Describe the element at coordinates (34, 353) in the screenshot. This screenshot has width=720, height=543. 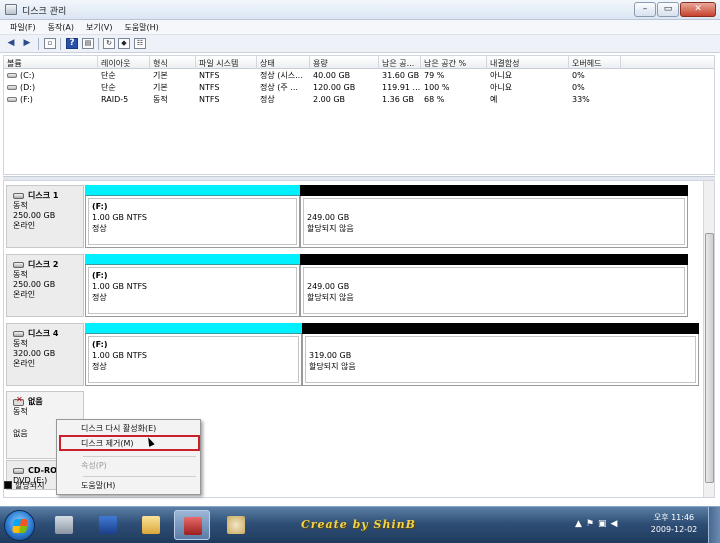
I see `disk-size: 320.00 GB` at that location.